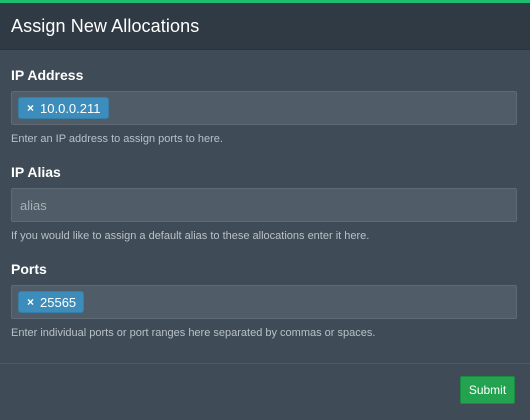 The height and width of the screenshot is (420, 530). What do you see at coordinates (105, 25) in the screenshot?
I see `panel-title: Assign New Allocations` at bounding box center [105, 25].